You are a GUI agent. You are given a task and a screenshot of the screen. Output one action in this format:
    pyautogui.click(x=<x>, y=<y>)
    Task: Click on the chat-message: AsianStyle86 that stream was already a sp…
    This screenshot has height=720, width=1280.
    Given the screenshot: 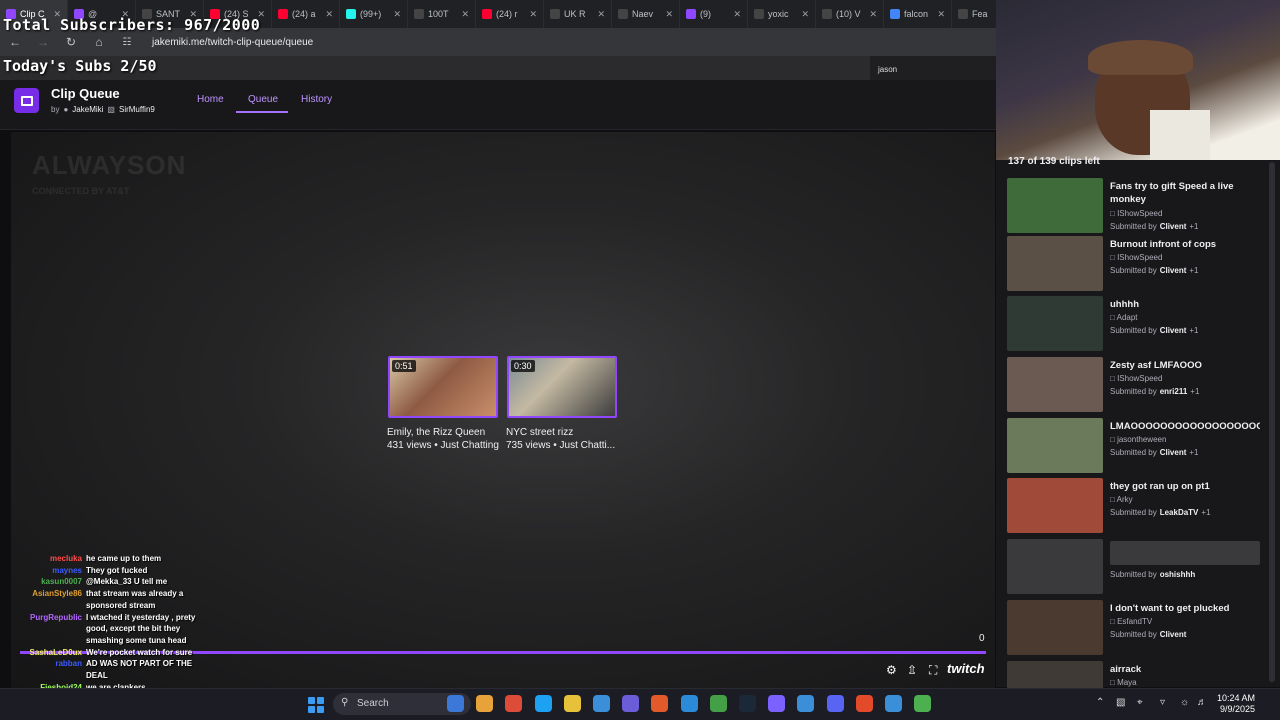 What is the action you would take?
    pyautogui.click(x=115, y=599)
    